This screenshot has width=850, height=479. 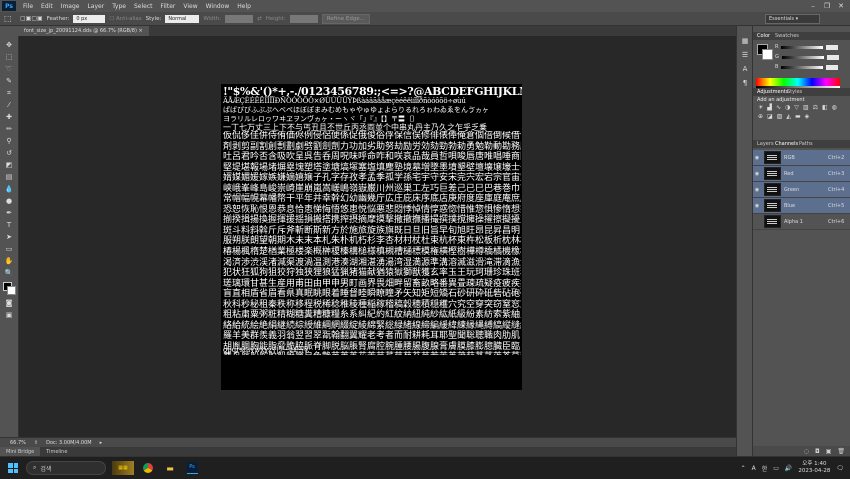 What do you see at coordinates (767, 54) in the screenshot?
I see `background-color-swatch` at bounding box center [767, 54].